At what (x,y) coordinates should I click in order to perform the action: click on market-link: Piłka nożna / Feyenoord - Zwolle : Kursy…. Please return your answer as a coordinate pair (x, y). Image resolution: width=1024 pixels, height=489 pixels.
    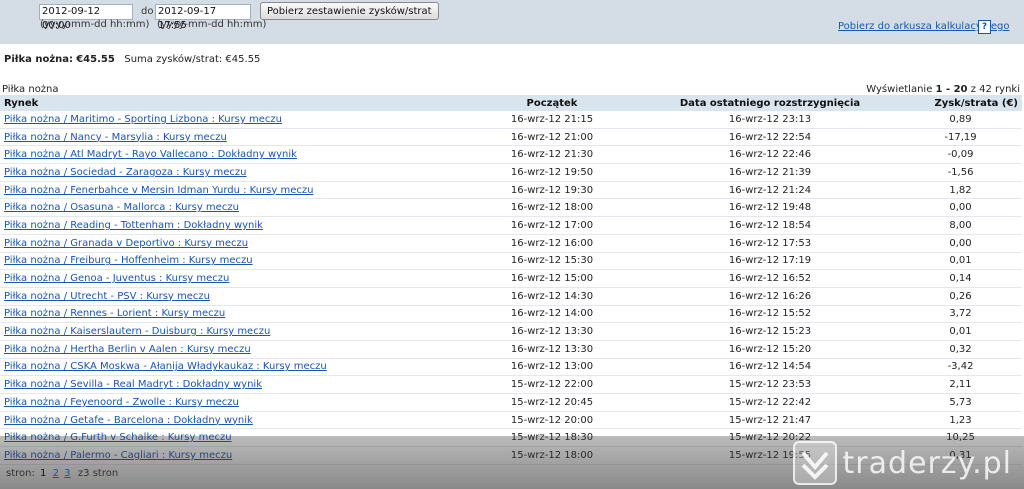
    Looking at the image, I should click on (121, 402).